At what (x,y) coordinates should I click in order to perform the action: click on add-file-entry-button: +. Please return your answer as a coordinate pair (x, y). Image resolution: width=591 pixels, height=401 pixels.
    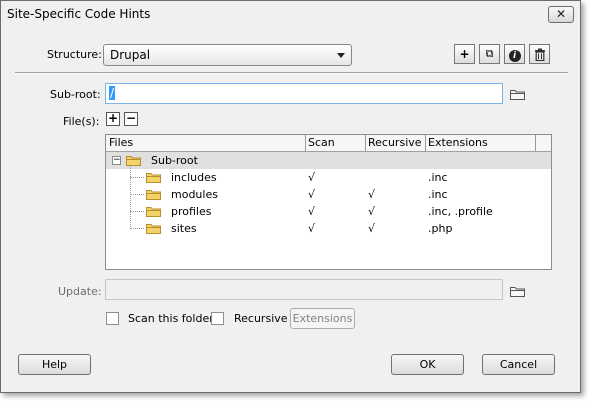
    Looking at the image, I should click on (113, 119).